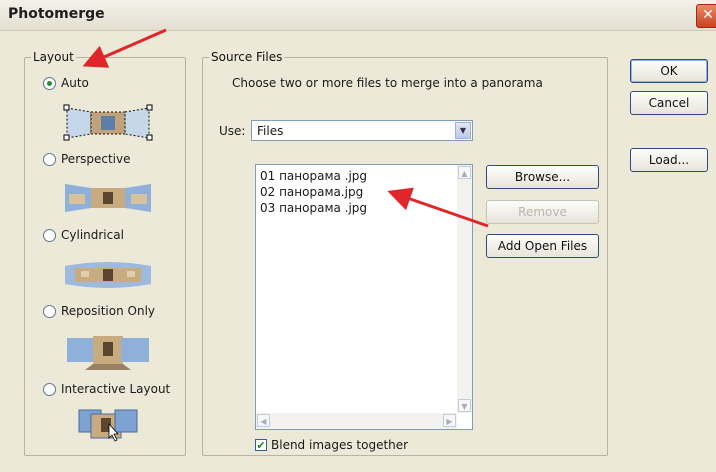  I want to click on window-title: Photomerge, so click(56, 14).